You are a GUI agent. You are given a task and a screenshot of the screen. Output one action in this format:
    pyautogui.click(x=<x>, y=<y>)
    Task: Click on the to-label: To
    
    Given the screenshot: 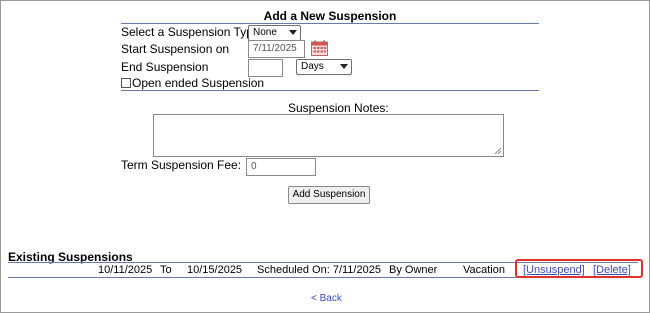 What is the action you would take?
    pyautogui.click(x=166, y=270)
    